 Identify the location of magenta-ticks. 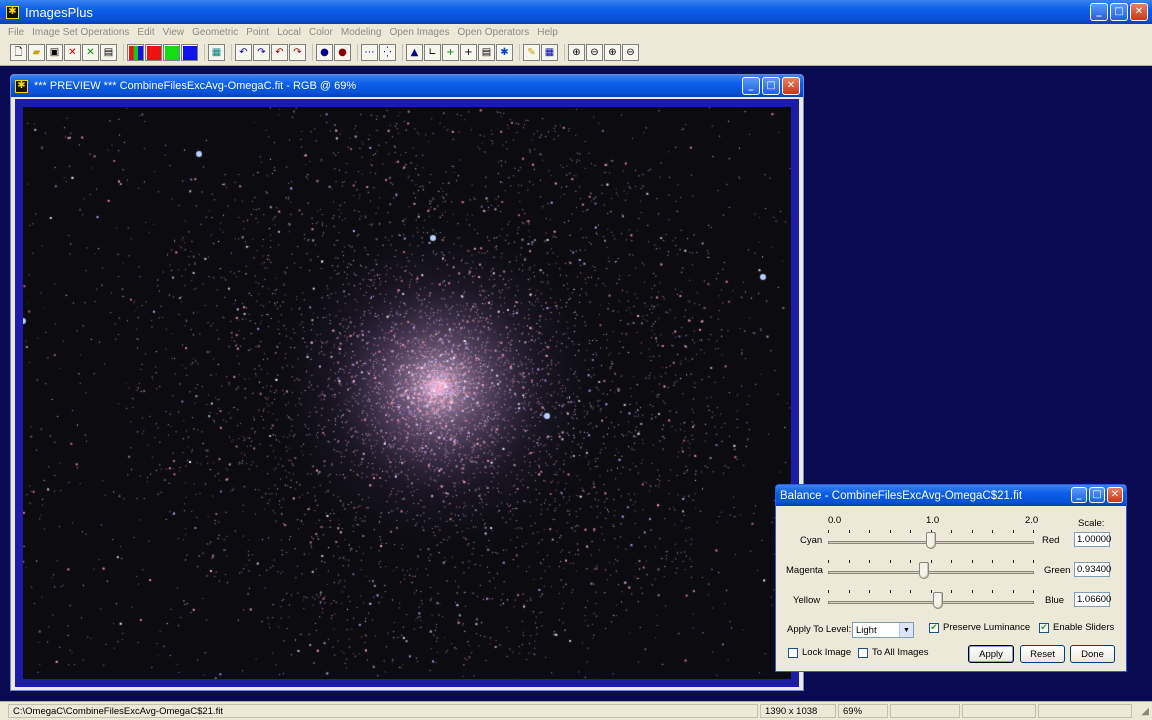
(931, 562).